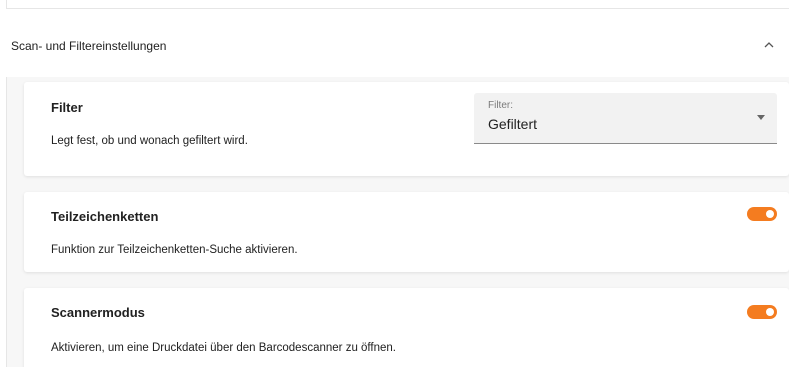 This screenshot has height=367, width=789. Describe the element at coordinates (762, 312) in the screenshot. I see `scanner-toggle` at that location.